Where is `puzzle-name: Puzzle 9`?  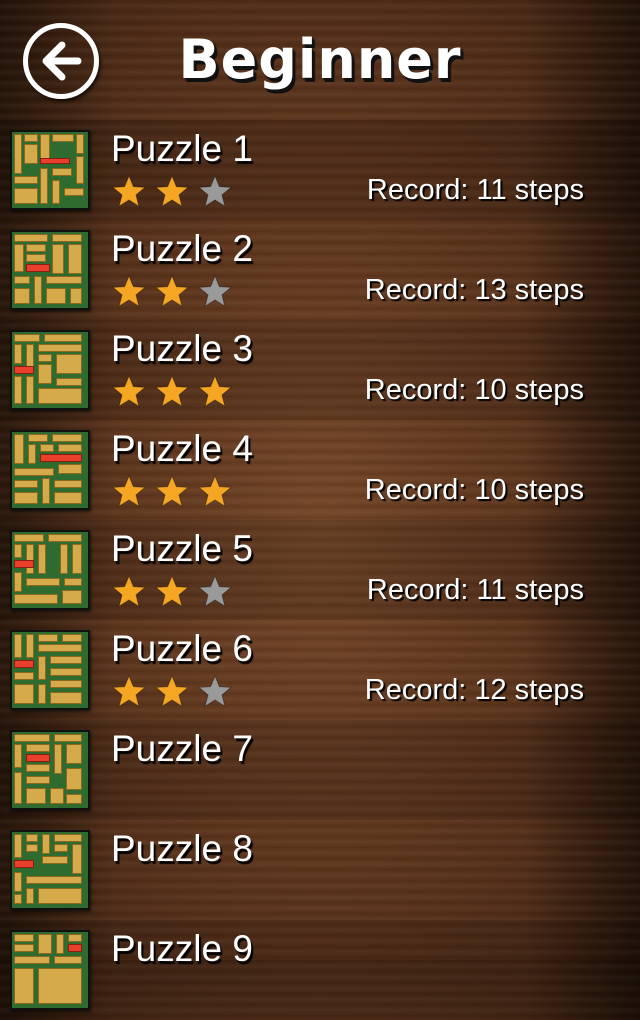
puzzle-name: Puzzle 9 is located at coordinates (182, 948).